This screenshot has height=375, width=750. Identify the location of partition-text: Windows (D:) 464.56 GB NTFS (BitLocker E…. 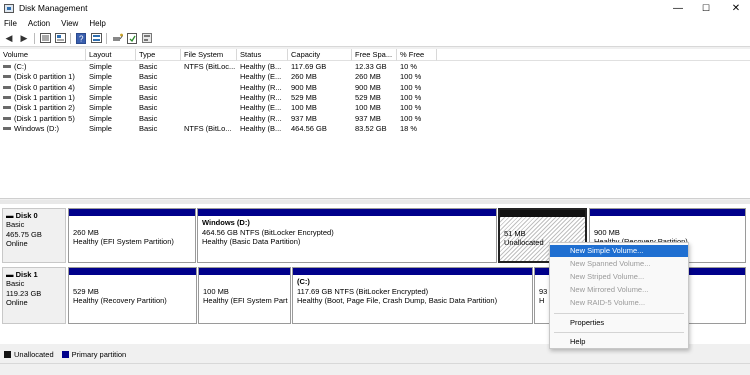
(347, 232).